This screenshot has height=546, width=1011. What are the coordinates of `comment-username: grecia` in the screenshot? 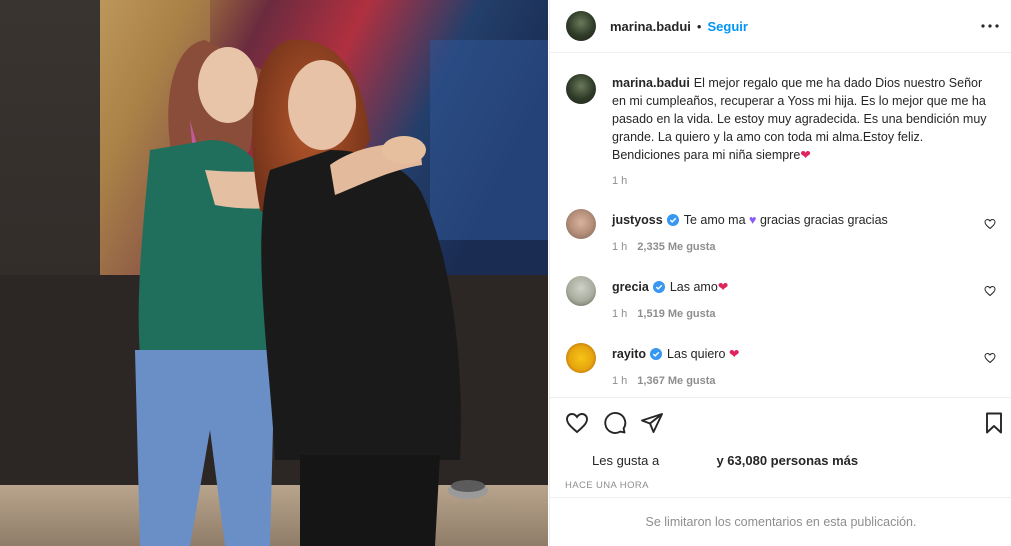 It's located at (630, 287).